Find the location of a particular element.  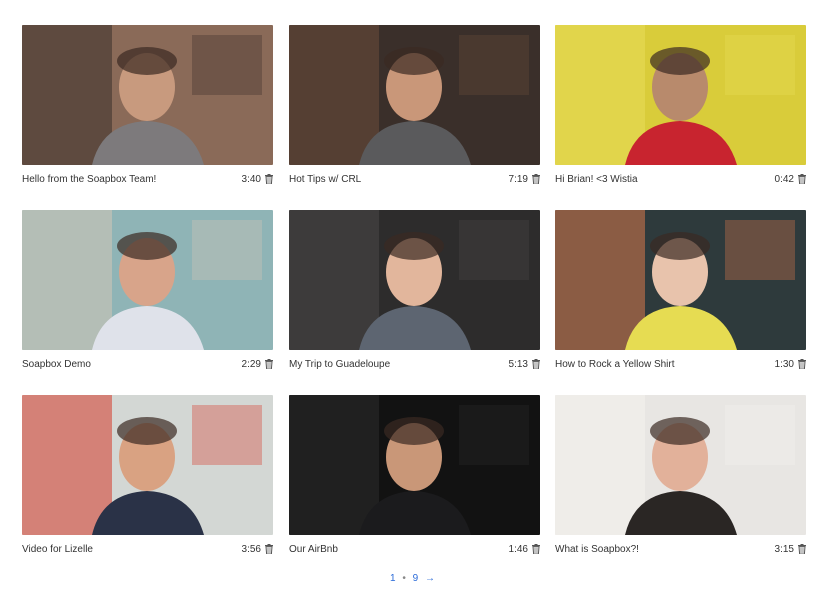

video-card: Hot Tips w/ CRL 7:19 is located at coordinates (414, 107).